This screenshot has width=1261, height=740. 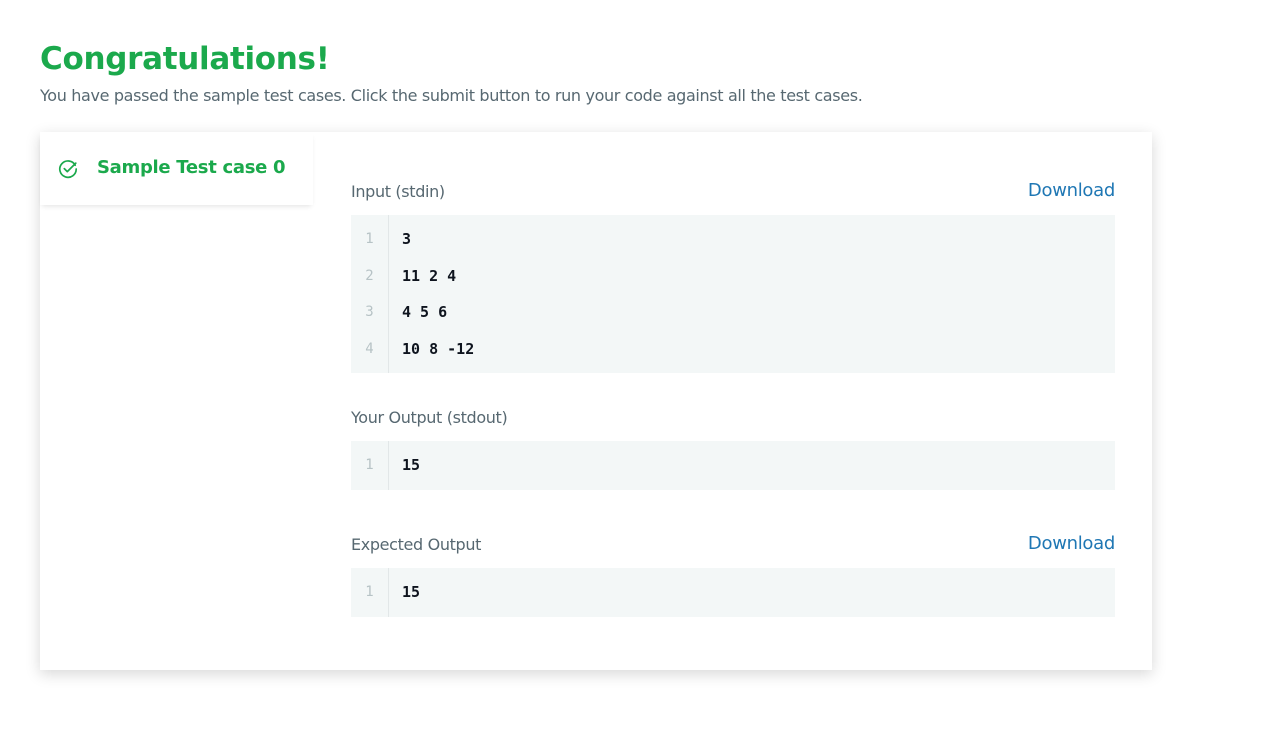 I want to click on tab-sample-test-case-0: Sample Test case 0, so click(x=176, y=168).